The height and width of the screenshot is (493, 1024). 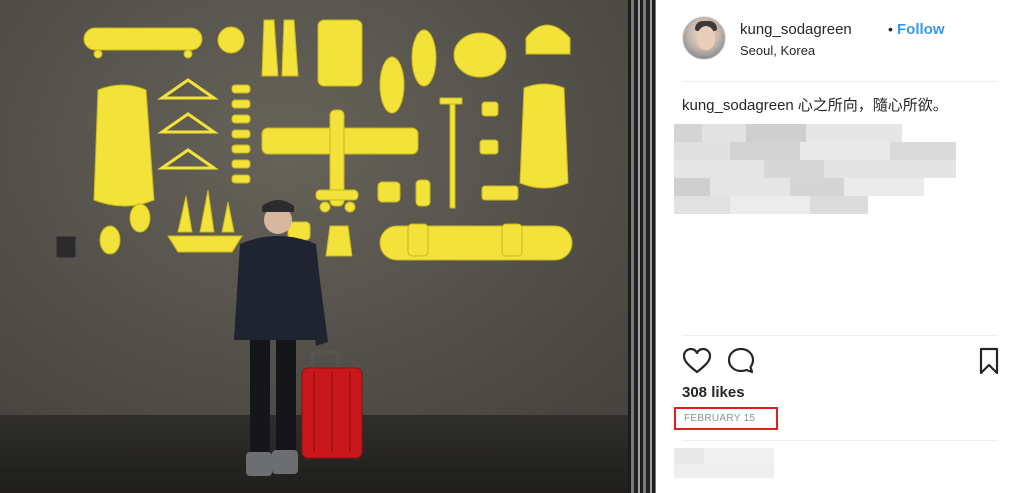 I want to click on date-highlight-box: FEBRUARY 15, so click(x=726, y=418).